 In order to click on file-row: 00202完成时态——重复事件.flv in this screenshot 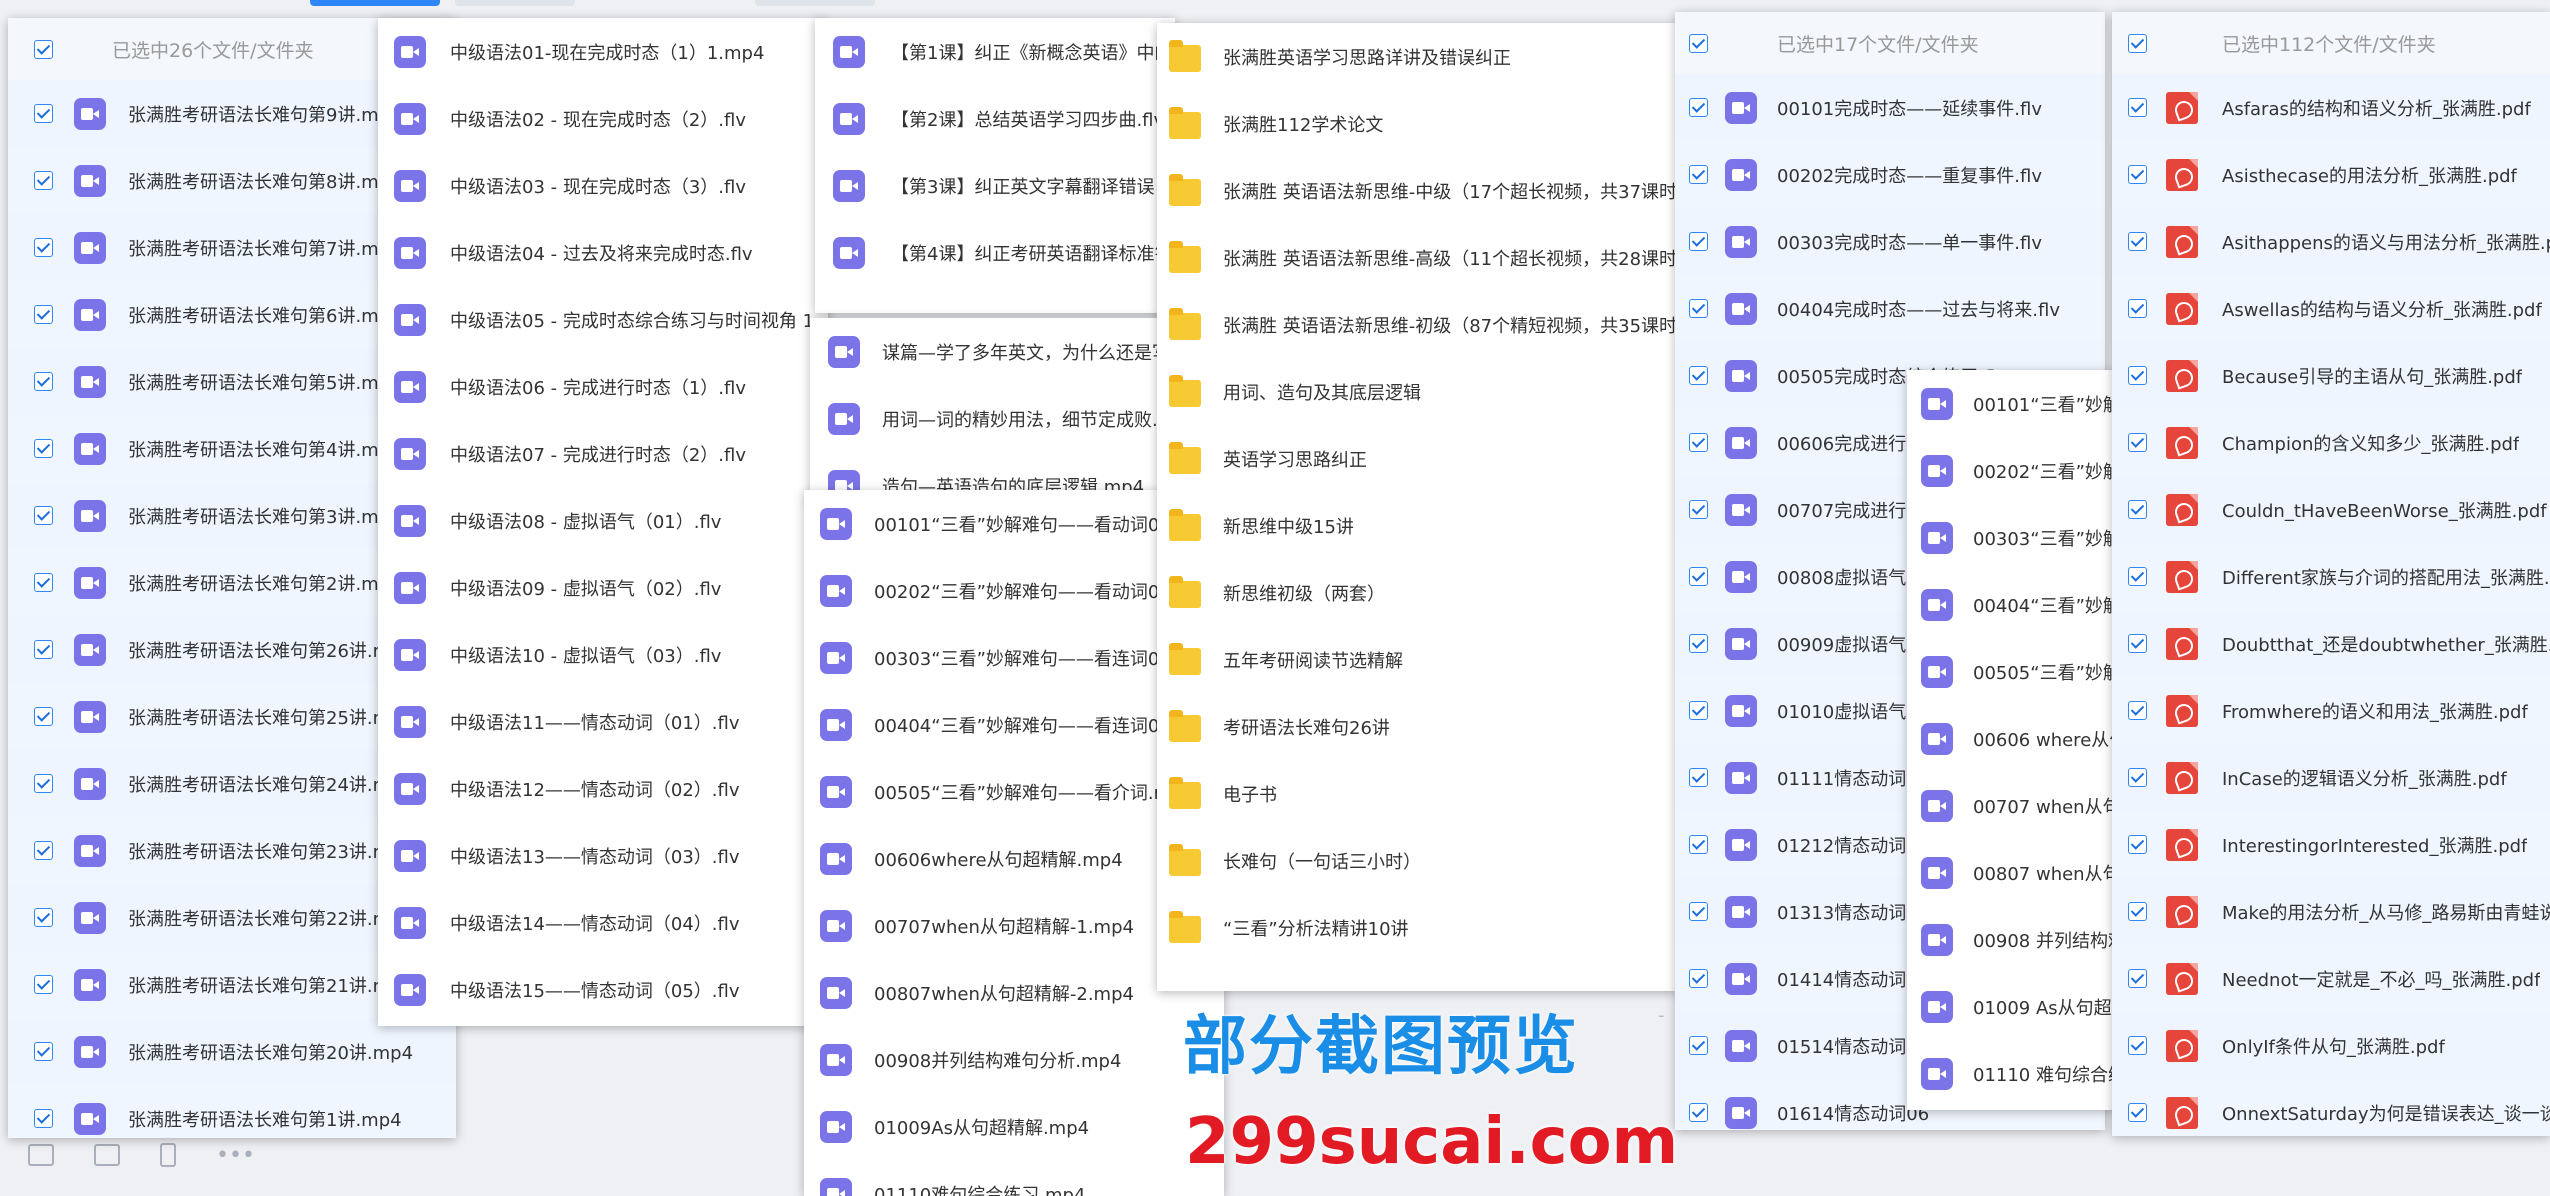, I will do `click(1890, 174)`.